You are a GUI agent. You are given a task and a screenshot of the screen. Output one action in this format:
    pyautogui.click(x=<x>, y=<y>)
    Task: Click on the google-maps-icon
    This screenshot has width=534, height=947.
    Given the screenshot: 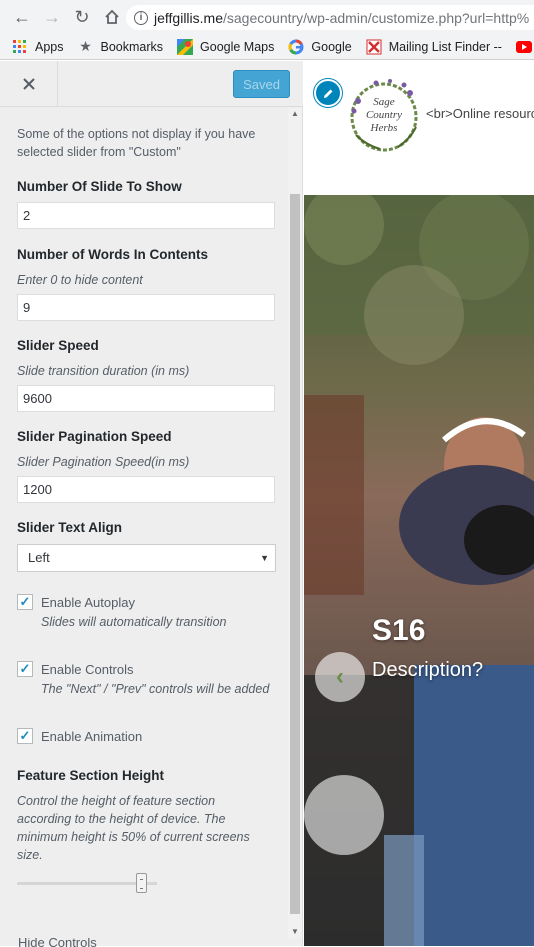 What is the action you would take?
    pyautogui.click(x=185, y=46)
    